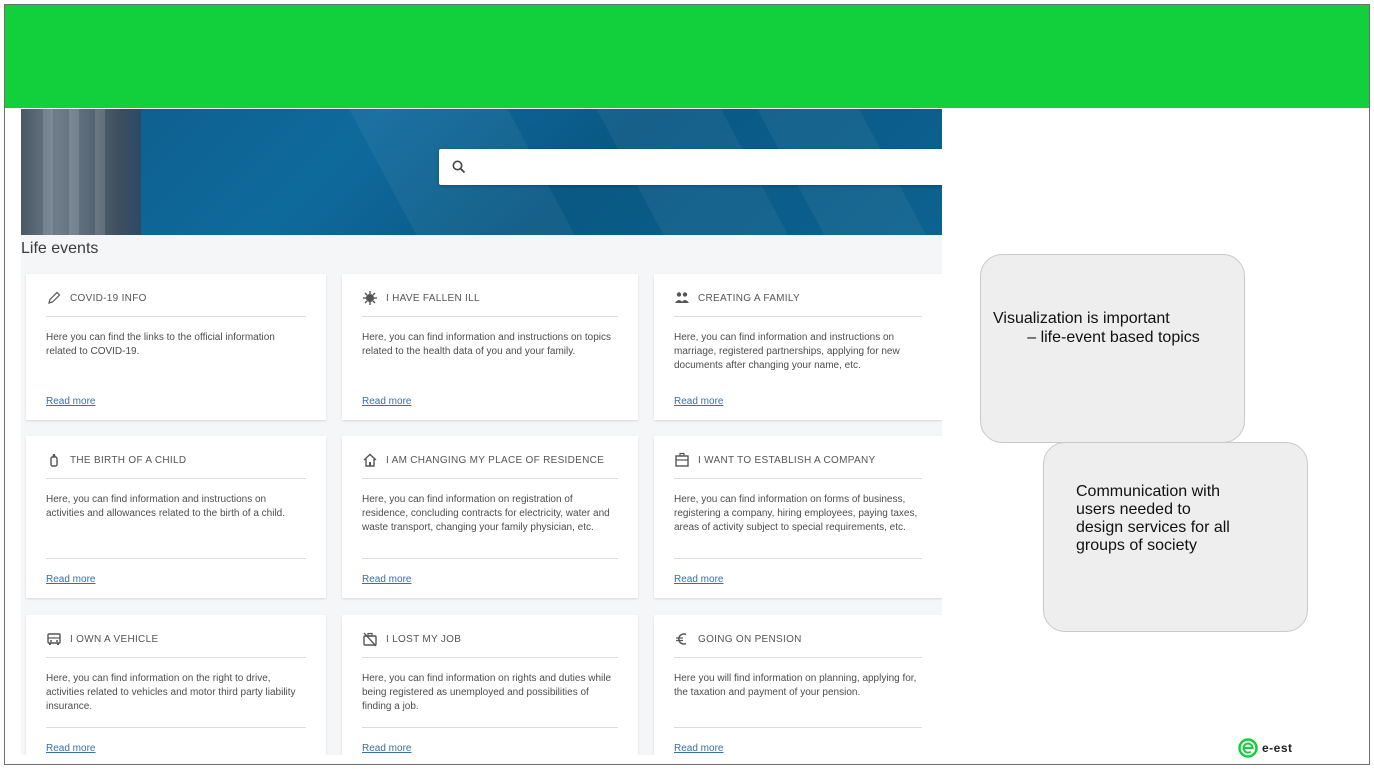  What do you see at coordinates (54, 297) in the screenshot?
I see `pencil-icon` at bounding box center [54, 297].